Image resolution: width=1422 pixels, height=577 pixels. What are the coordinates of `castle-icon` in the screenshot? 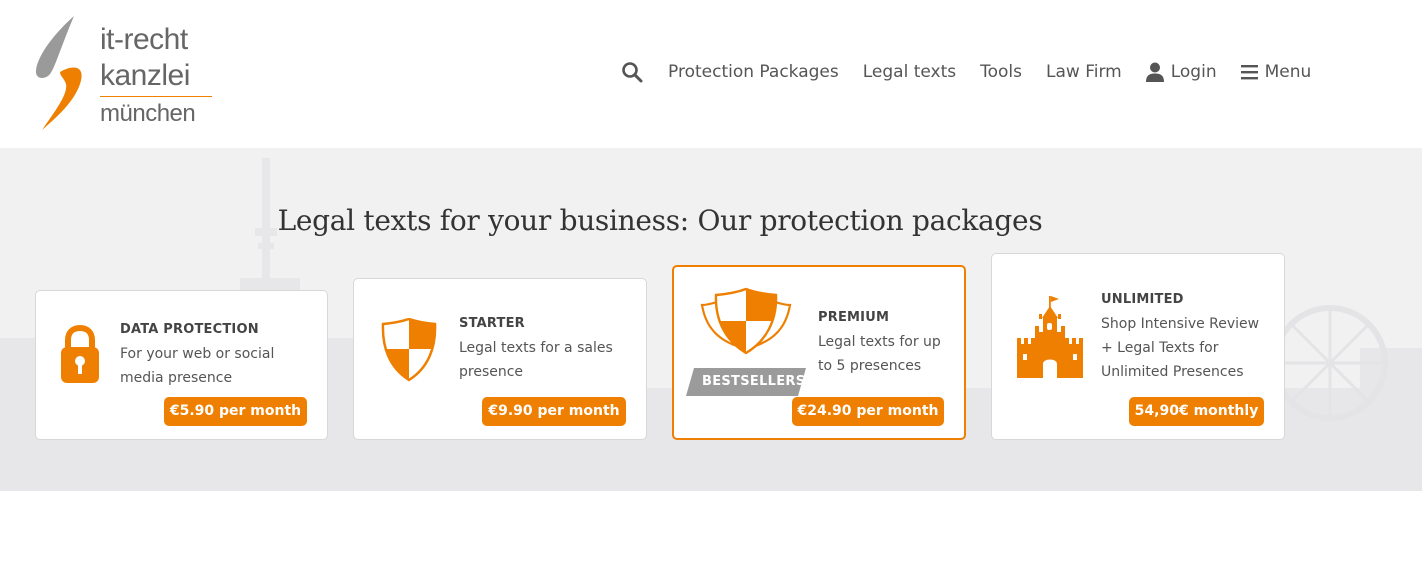 It's located at (1050, 337).